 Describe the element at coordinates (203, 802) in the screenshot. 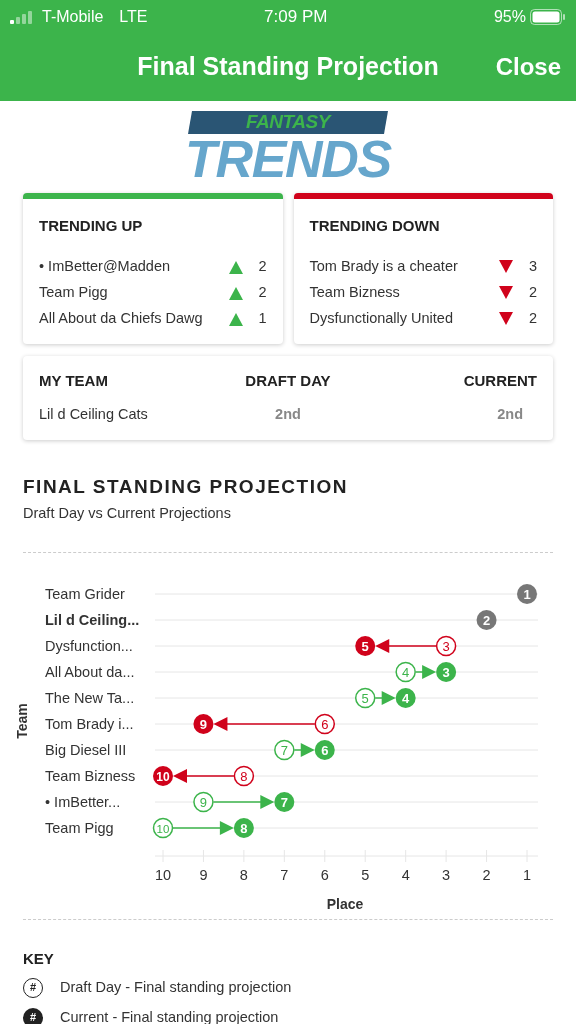

I see `draft-marker: 9` at that location.